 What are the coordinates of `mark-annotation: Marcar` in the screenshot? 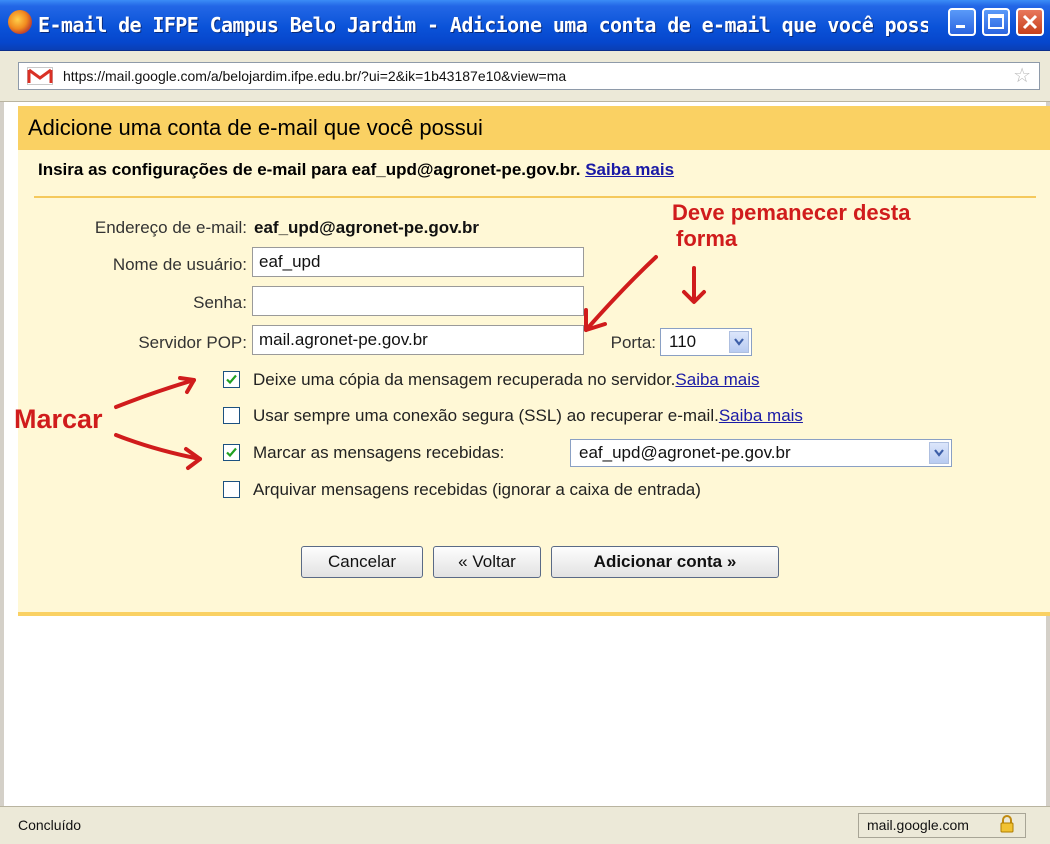 It's located at (58, 419).